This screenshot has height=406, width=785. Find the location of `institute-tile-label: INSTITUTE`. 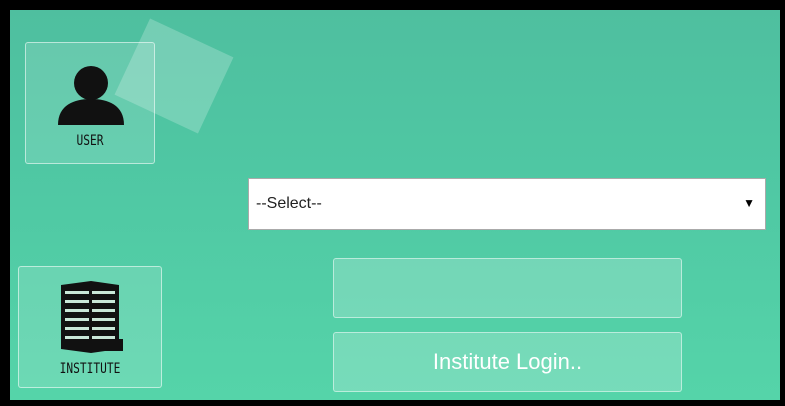

institute-tile-label: INSTITUTE is located at coordinates (90, 369).